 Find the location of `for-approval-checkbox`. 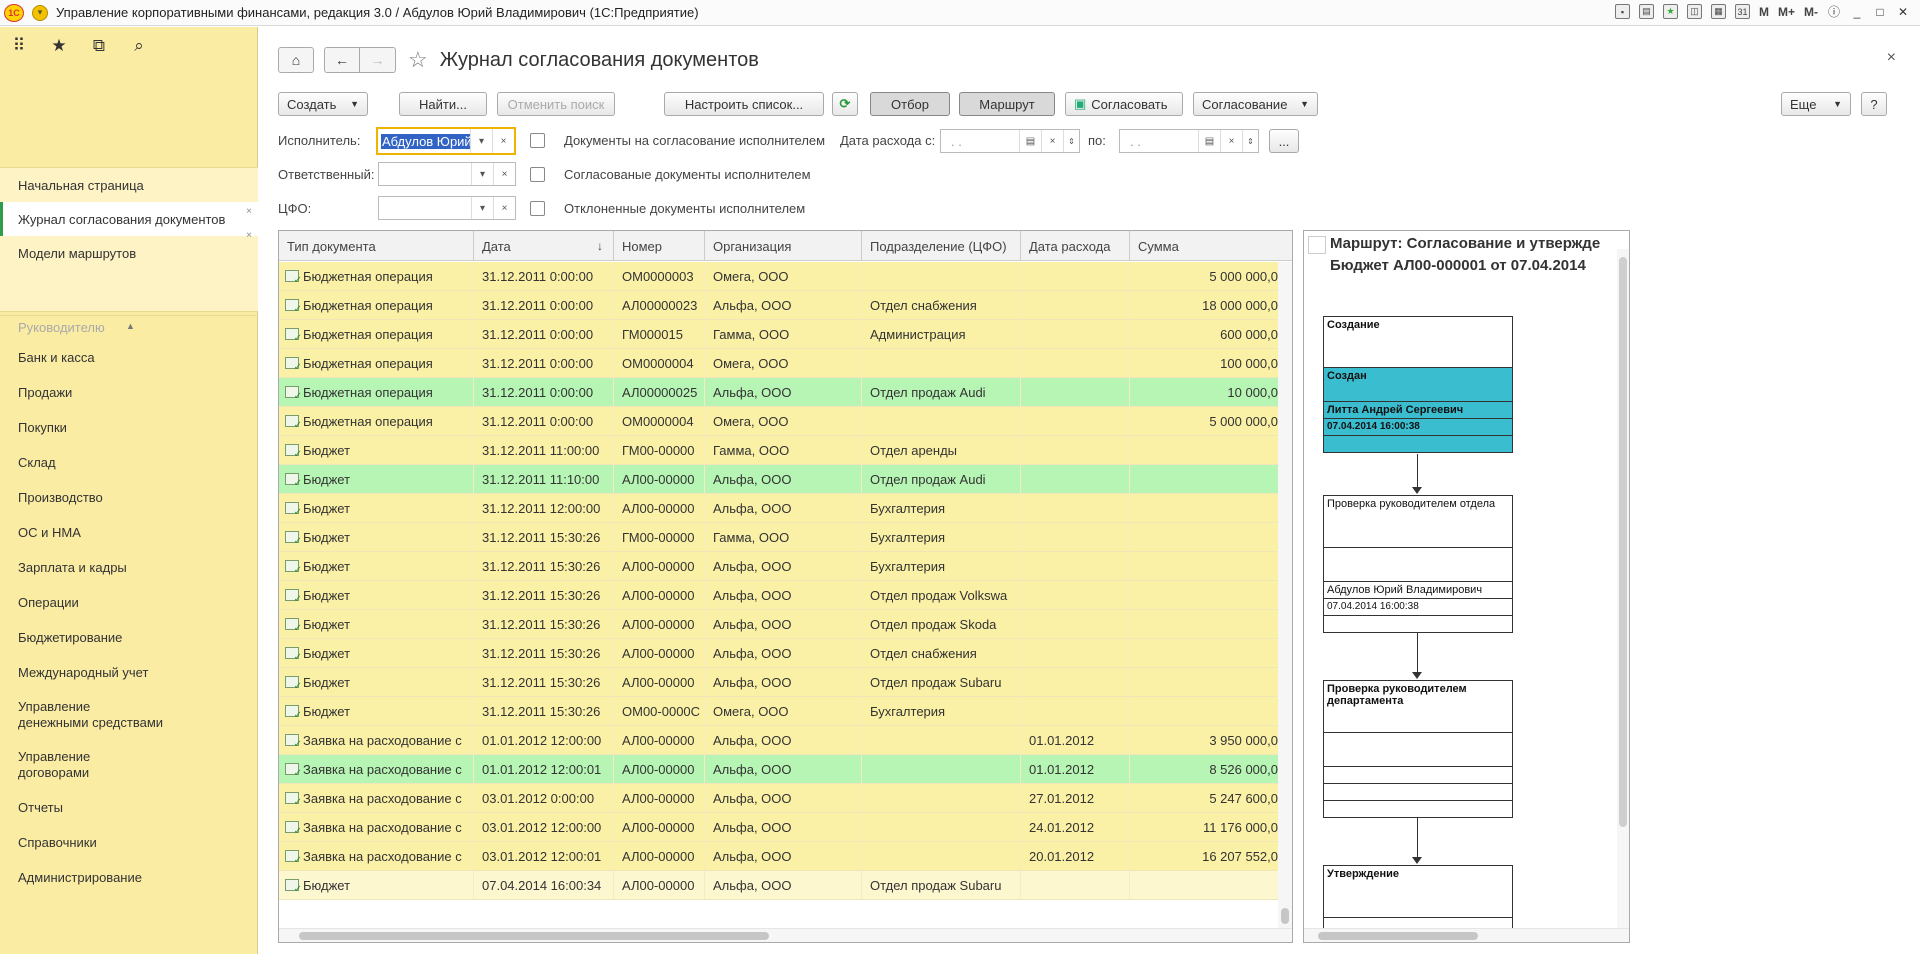

for-approval-checkbox is located at coordinates (537, 140).